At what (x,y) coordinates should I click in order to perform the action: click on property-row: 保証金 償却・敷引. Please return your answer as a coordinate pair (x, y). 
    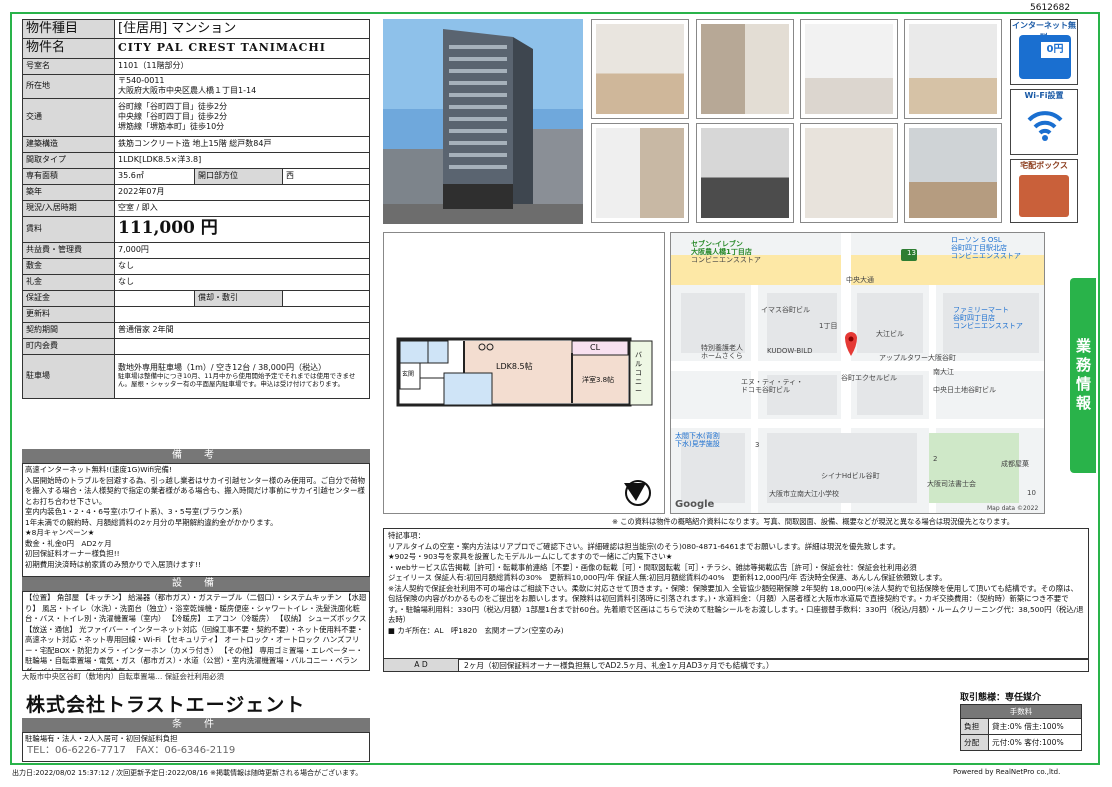
    Looking at the image, I should click on (196, 298).